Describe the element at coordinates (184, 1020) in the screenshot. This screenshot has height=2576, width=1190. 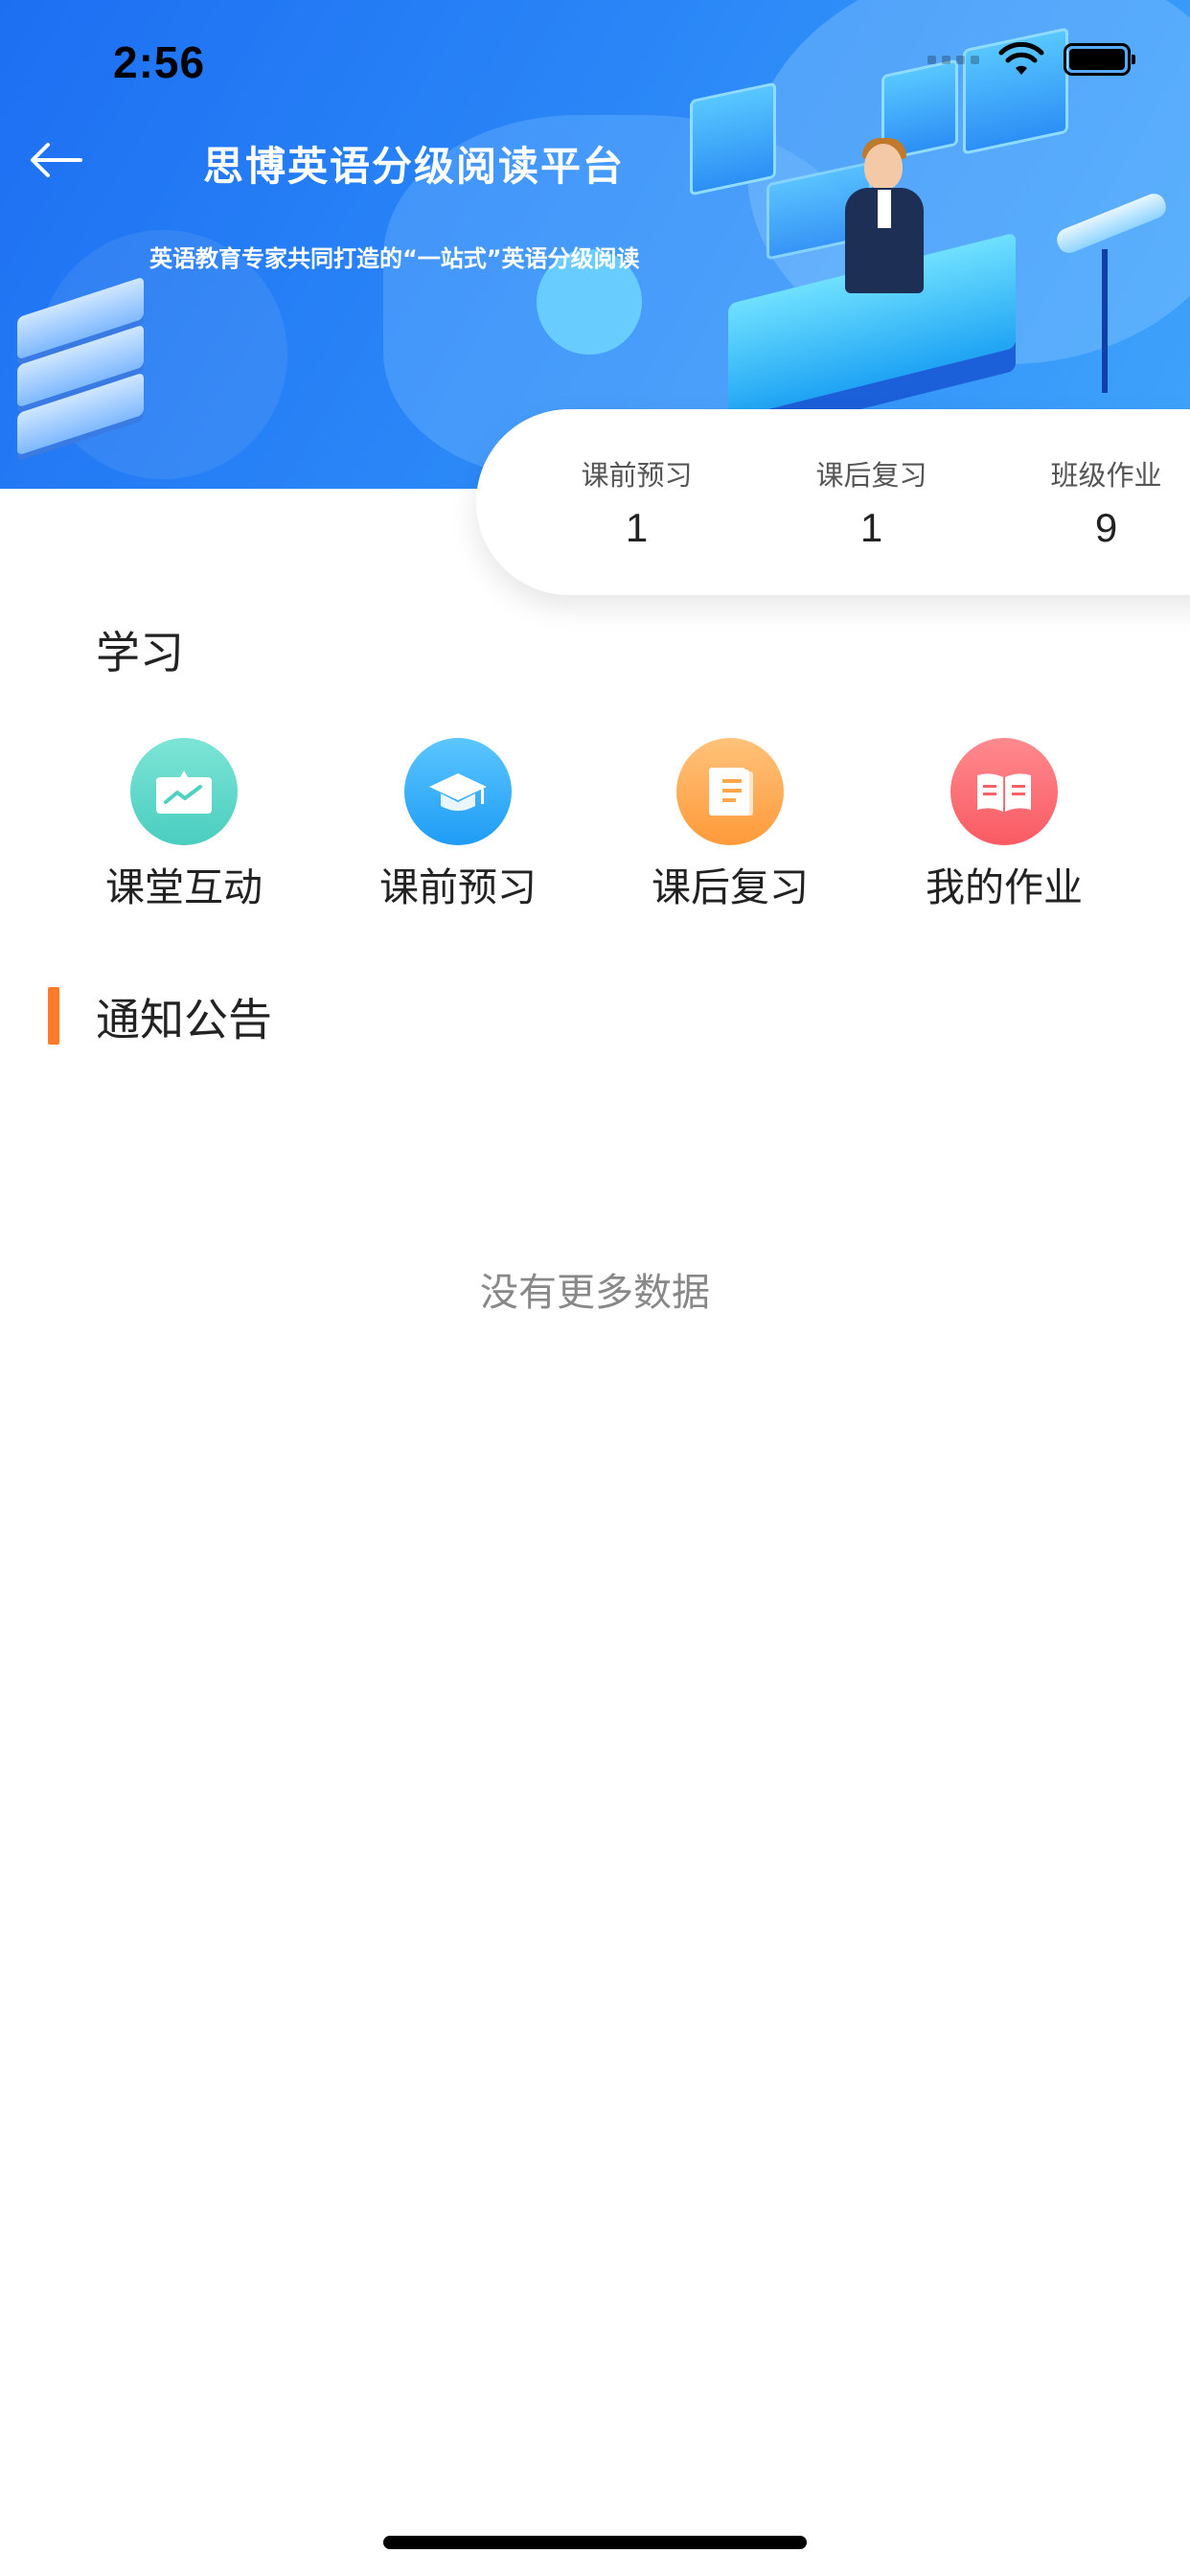
I see `section-title-notice: 通知公告` at that location.